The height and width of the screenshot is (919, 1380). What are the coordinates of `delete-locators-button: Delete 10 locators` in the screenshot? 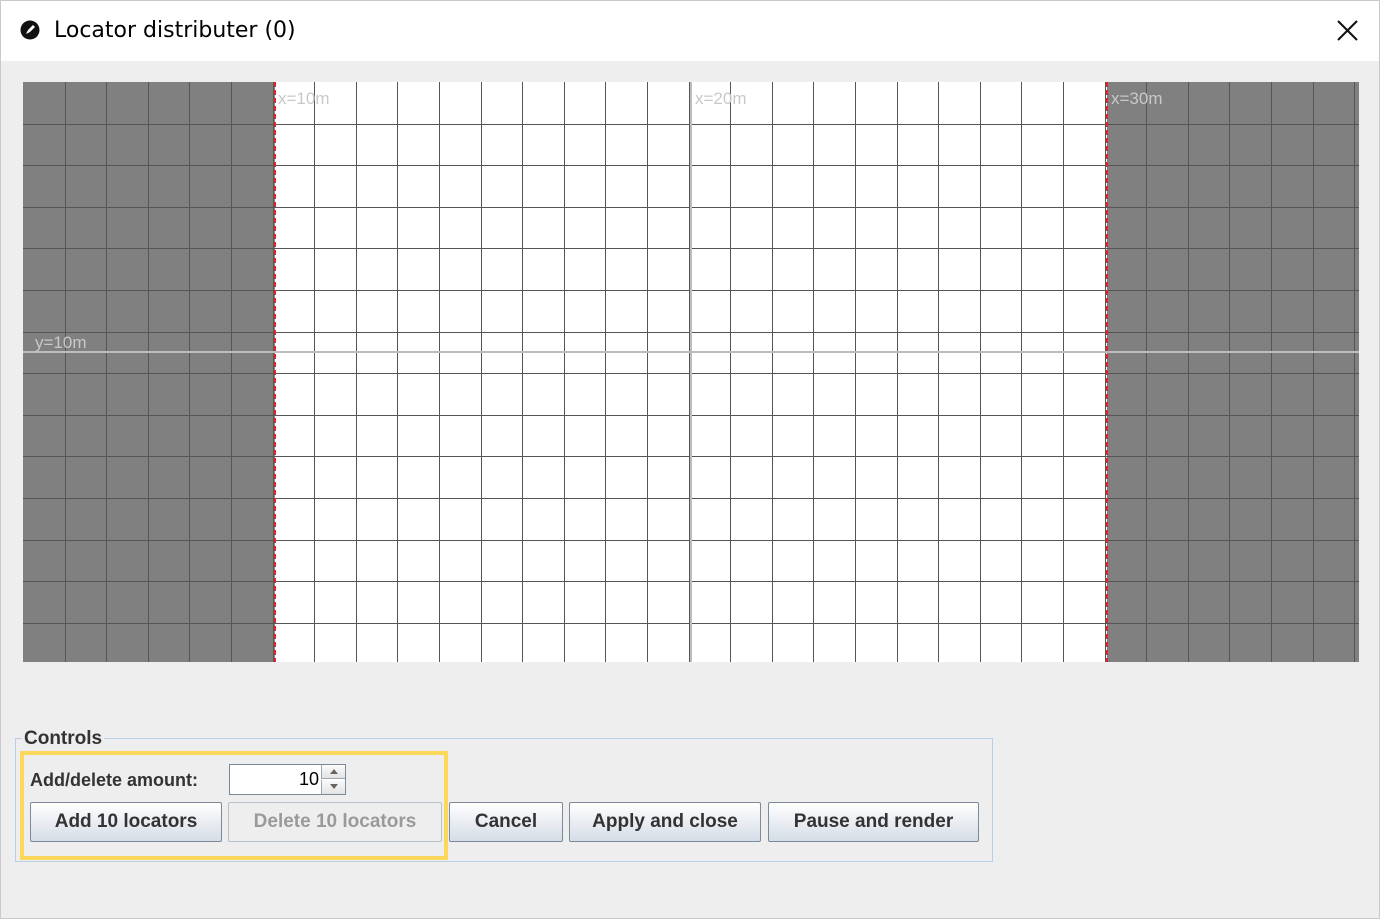 It's located at (335, 822).